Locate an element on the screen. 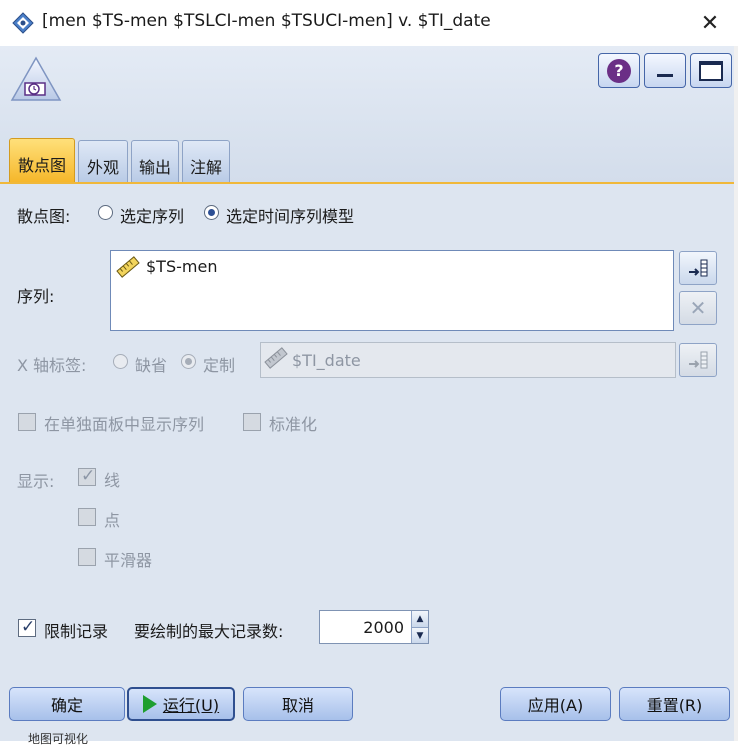 The image size is (738, 747). tab-scatter: 散点图 is located at coordinates (42, 161).